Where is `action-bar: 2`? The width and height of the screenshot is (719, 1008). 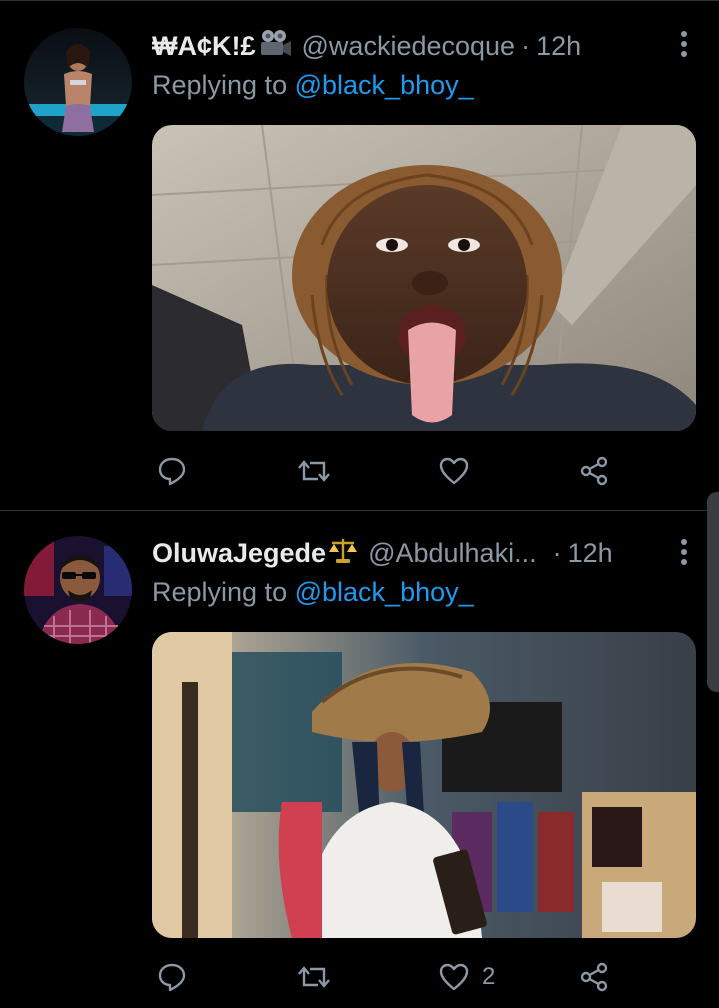 action-bar: 2 is located at coordinates (387, 977).